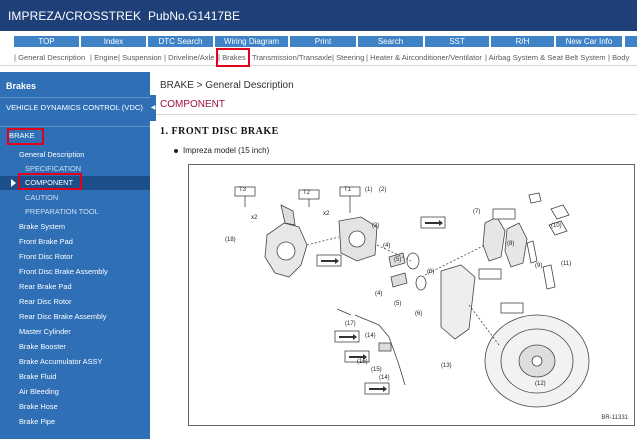 This screenshot has width=637, height=439. I want to click on sidebar-item-brake-pipe: Brake Pipe, so click(75, 421).